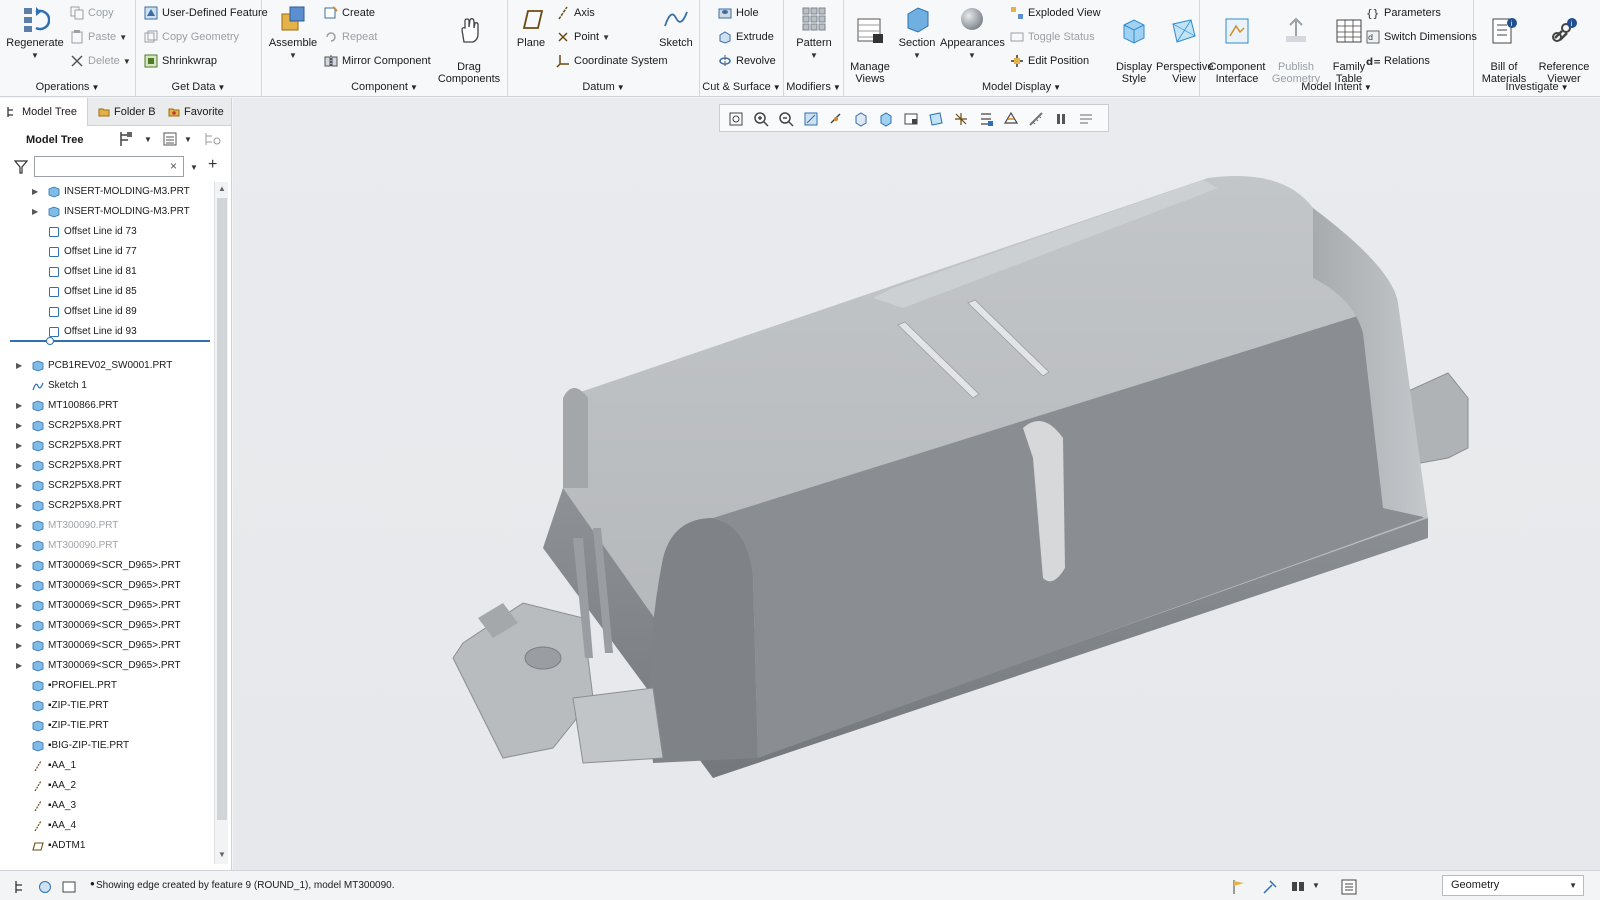 The width and height of the screenshot is (1600, 900). Describe the element at coordinates (69, 887) in the screenshot. I see `full-screen-icon` at that location.